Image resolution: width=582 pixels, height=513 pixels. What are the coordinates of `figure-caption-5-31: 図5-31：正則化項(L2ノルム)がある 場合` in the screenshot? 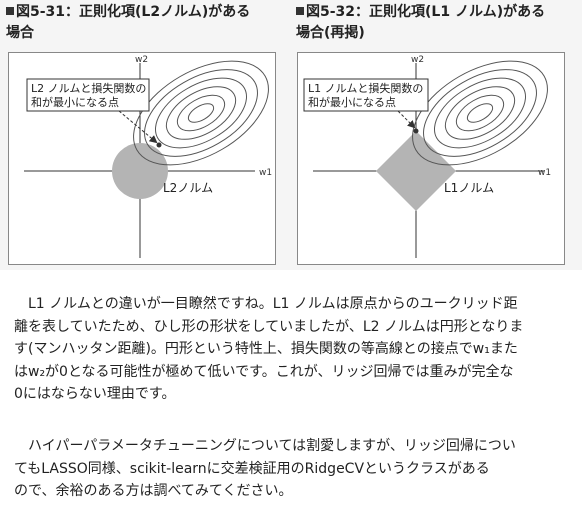 It's located at (146, 23).